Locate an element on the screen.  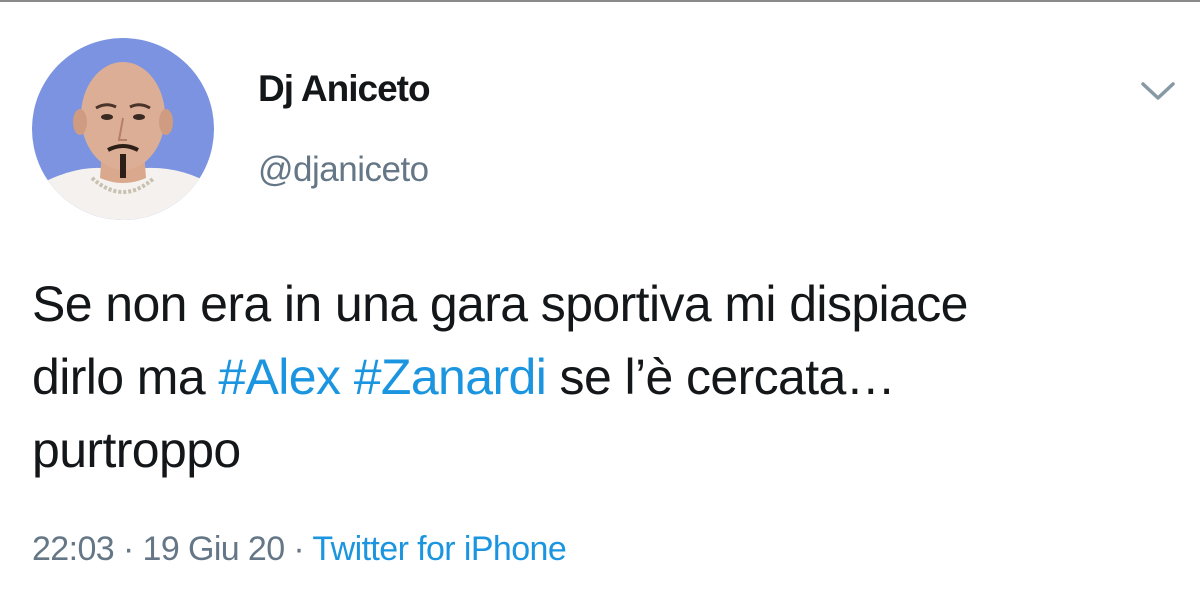
tweet-text-segment: dirlo ma is located at coordinates (125, 377).